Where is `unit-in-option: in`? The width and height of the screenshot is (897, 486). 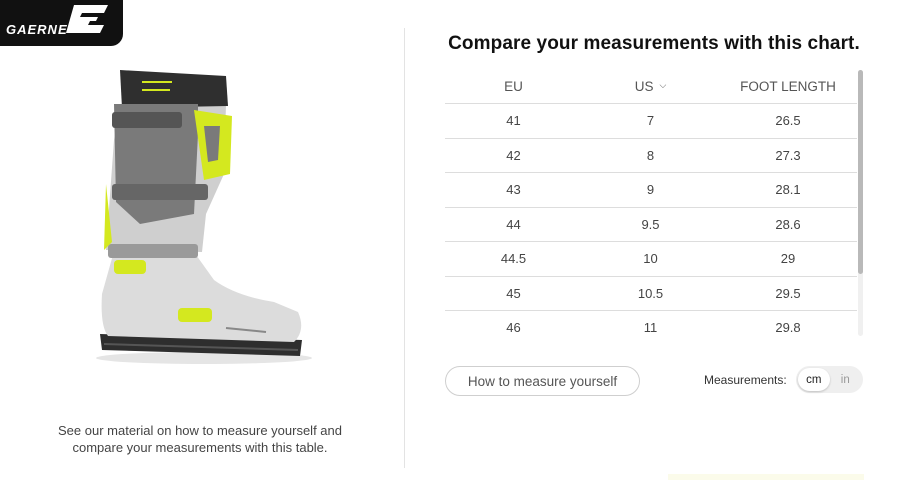 unit-in-option: in is located at coordinates (846, 379).